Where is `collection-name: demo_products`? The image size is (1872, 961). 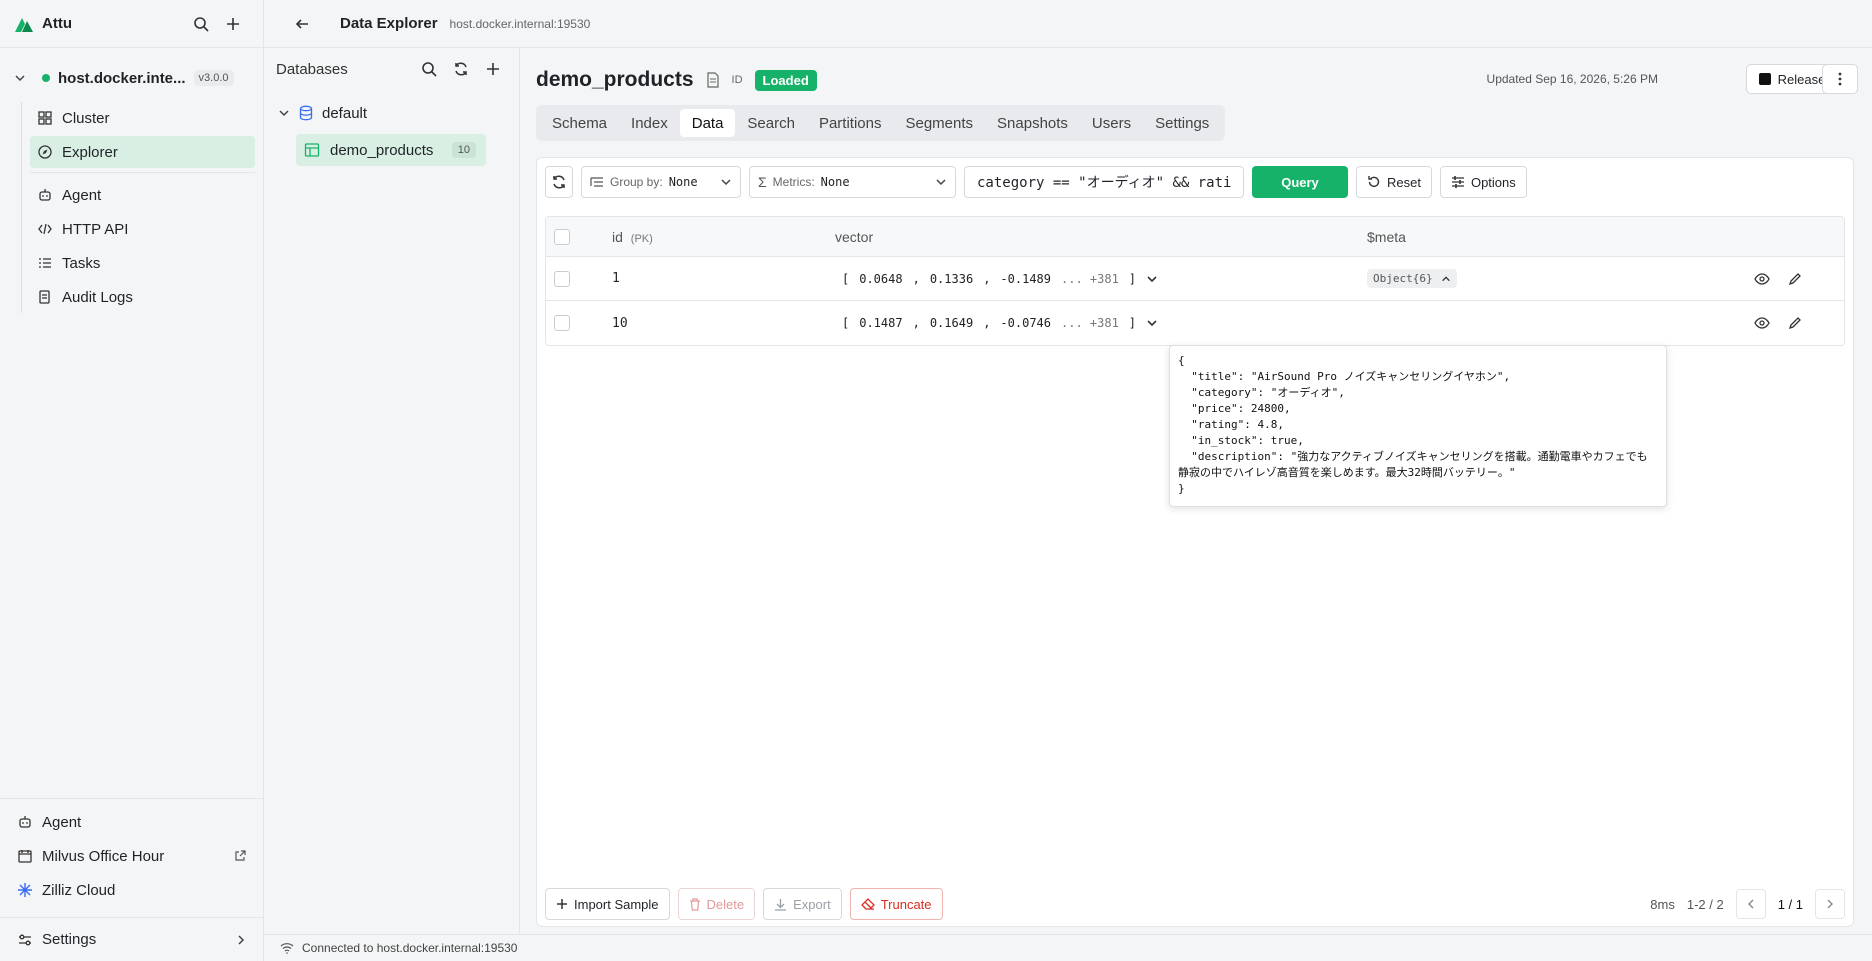 collection-name: demo_products is located at coordinates (382, 150).